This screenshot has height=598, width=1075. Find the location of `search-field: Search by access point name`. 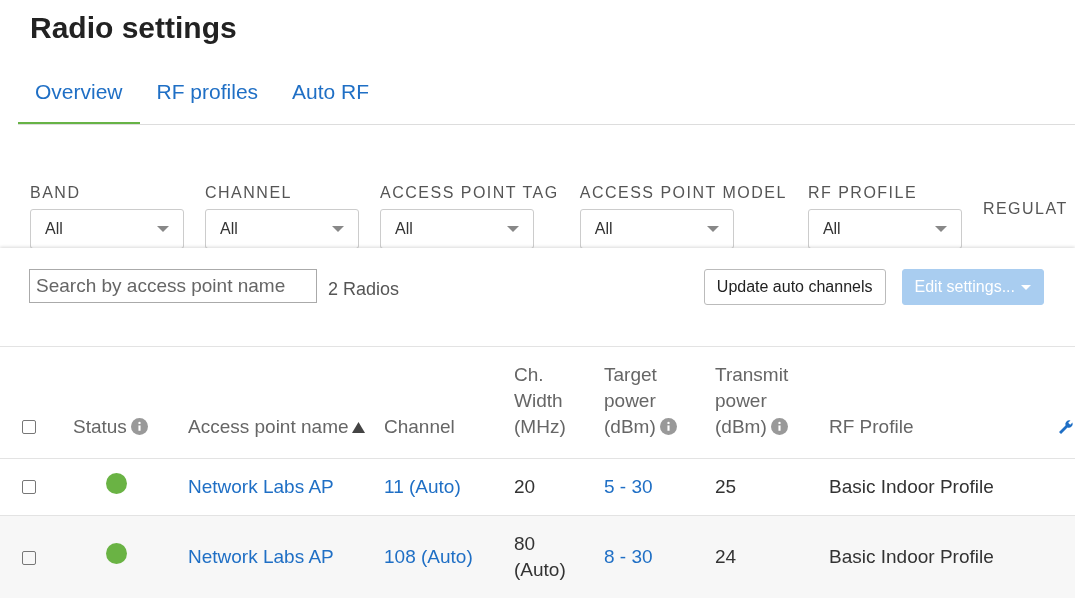

search-field: Search by access point name is located at coordinates (173, 285).